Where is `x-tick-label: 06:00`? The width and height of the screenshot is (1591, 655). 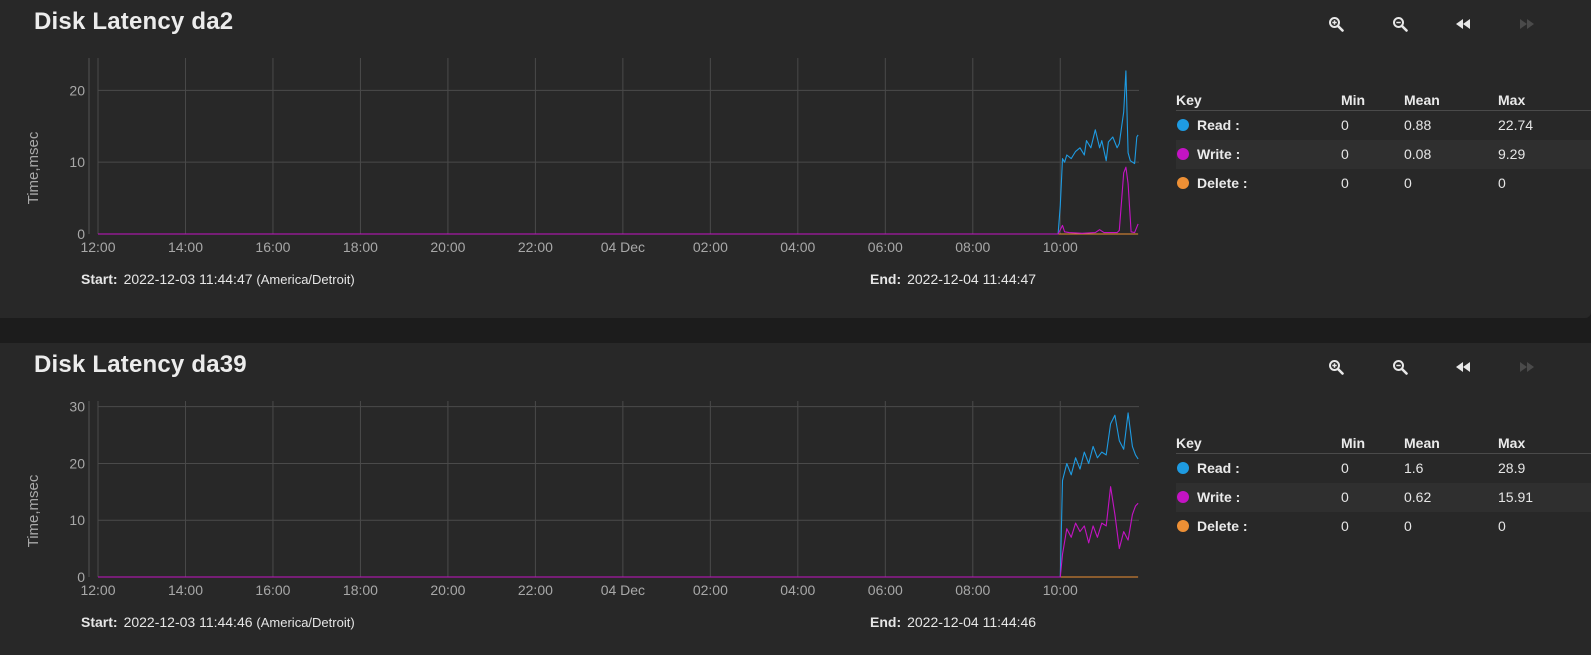
x-tick-label: 06:00 is located at coordinates (885, 590).